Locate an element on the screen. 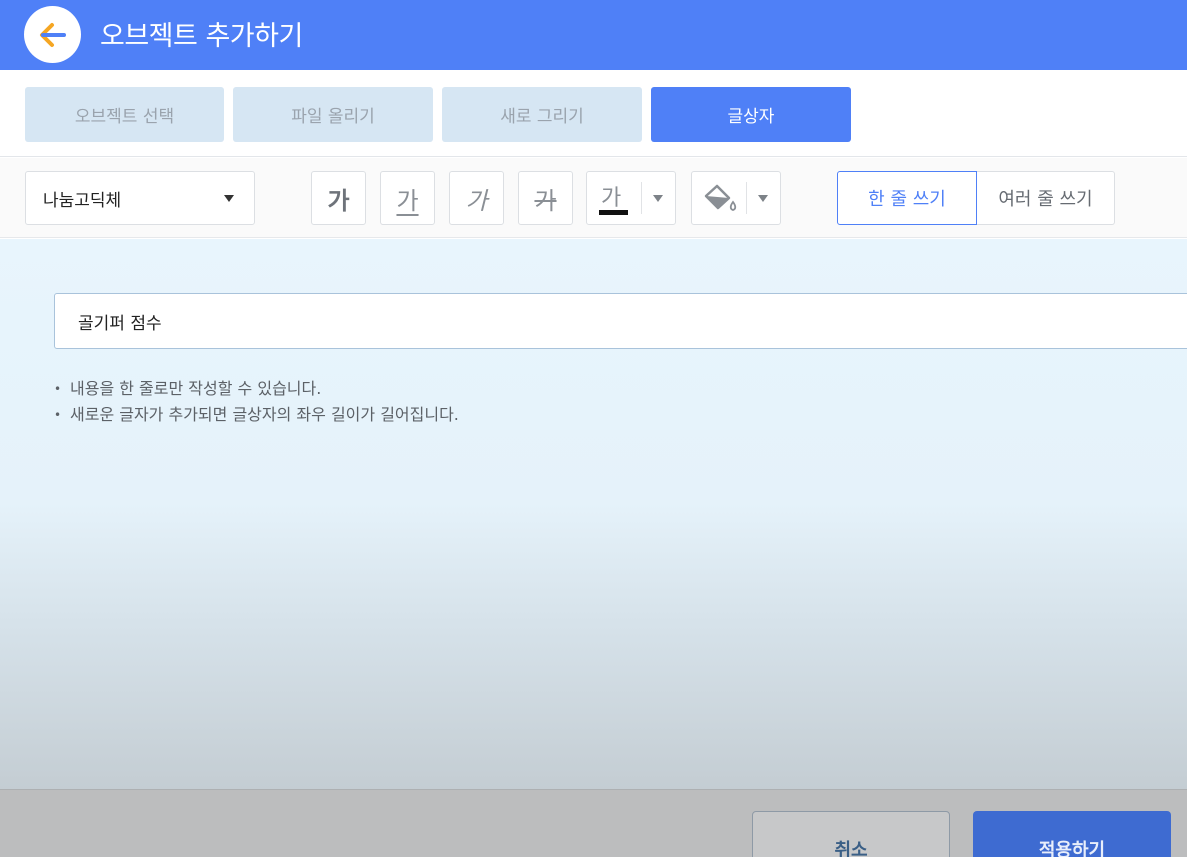  text-color-glyph: 가 is located at coordinates (611, 198).